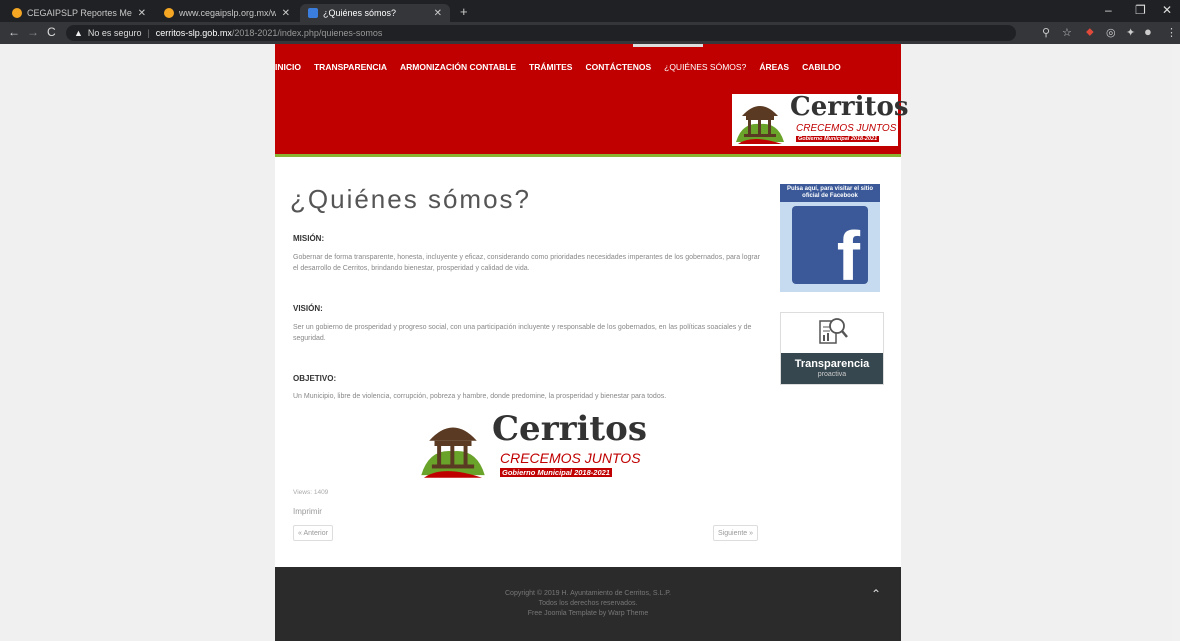  What do you see at coordinates (308, 308) in the screenshot?
I see `vision-heading: VISIÓN:` at bounding box center [308, 308].